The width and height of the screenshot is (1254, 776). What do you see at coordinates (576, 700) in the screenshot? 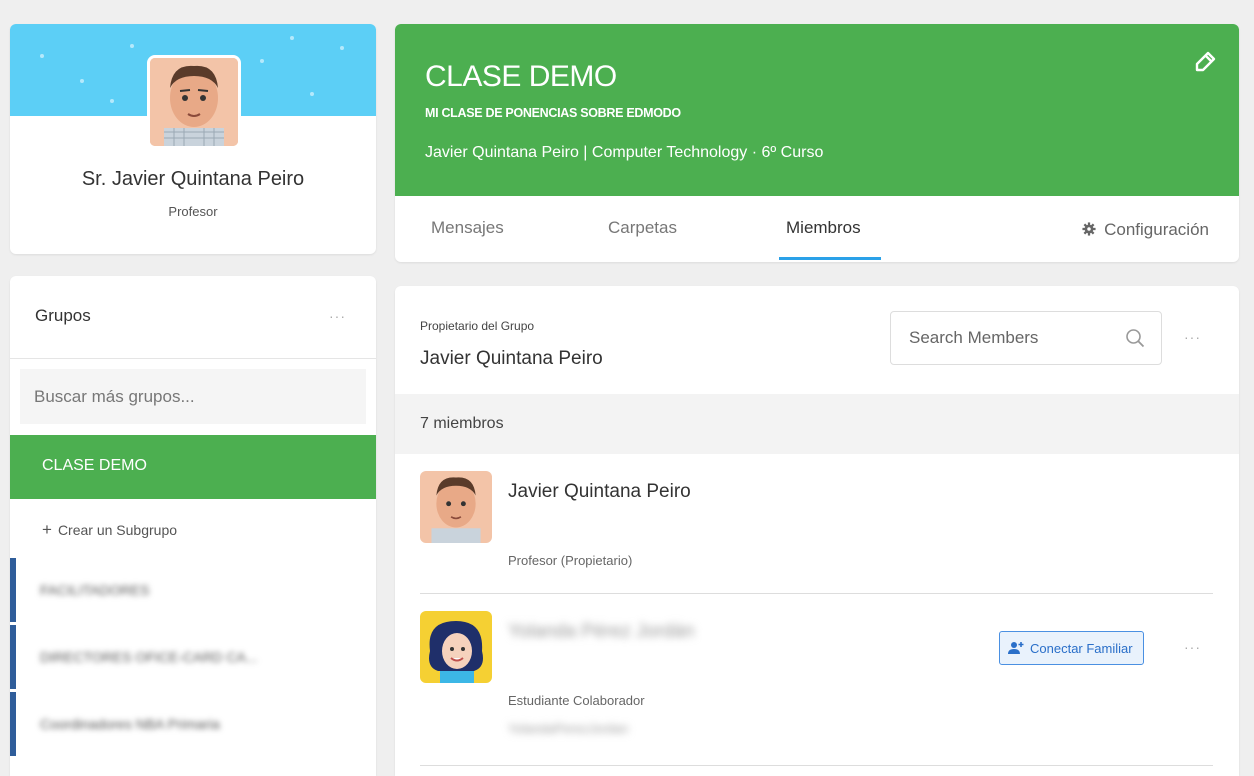
I see `member-role: Estudiante Colaborador` at bounding box center [576, 700].